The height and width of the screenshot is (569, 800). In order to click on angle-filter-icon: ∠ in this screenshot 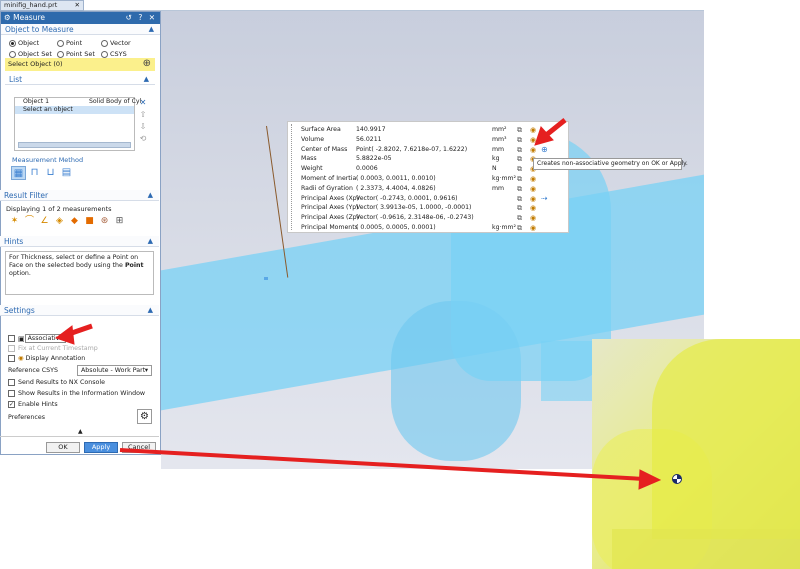, I will do `click(44, 221)`.